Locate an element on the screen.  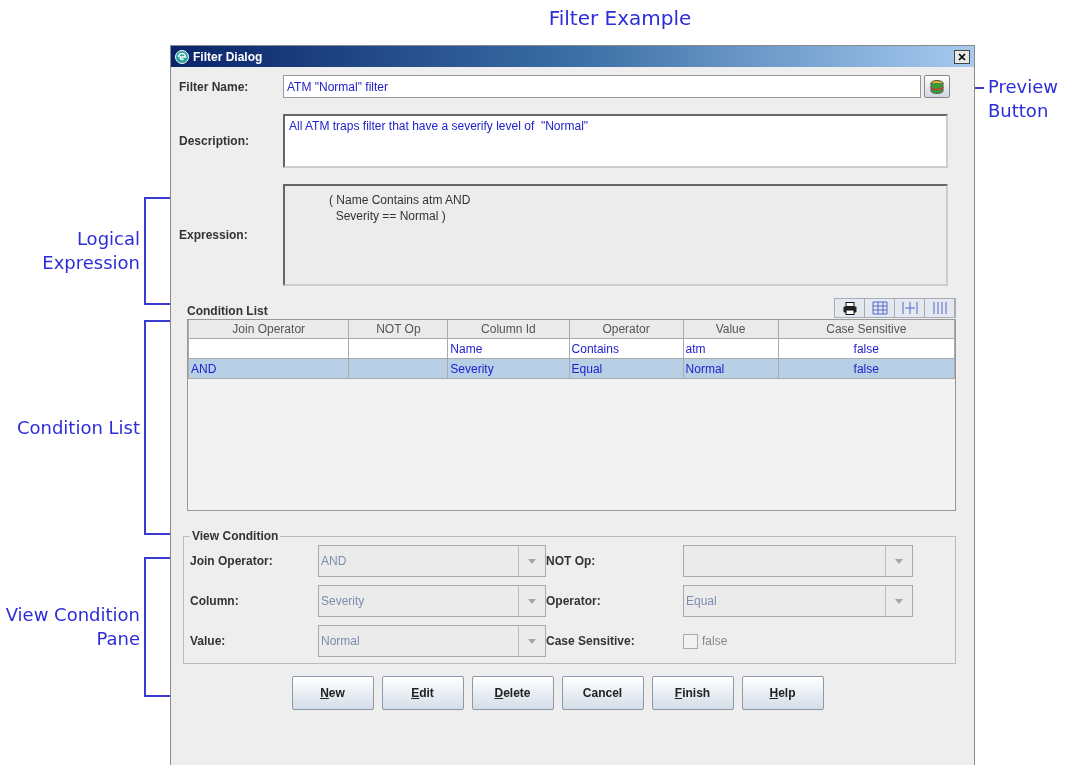
database-icon is located at coordinates (937, 86).